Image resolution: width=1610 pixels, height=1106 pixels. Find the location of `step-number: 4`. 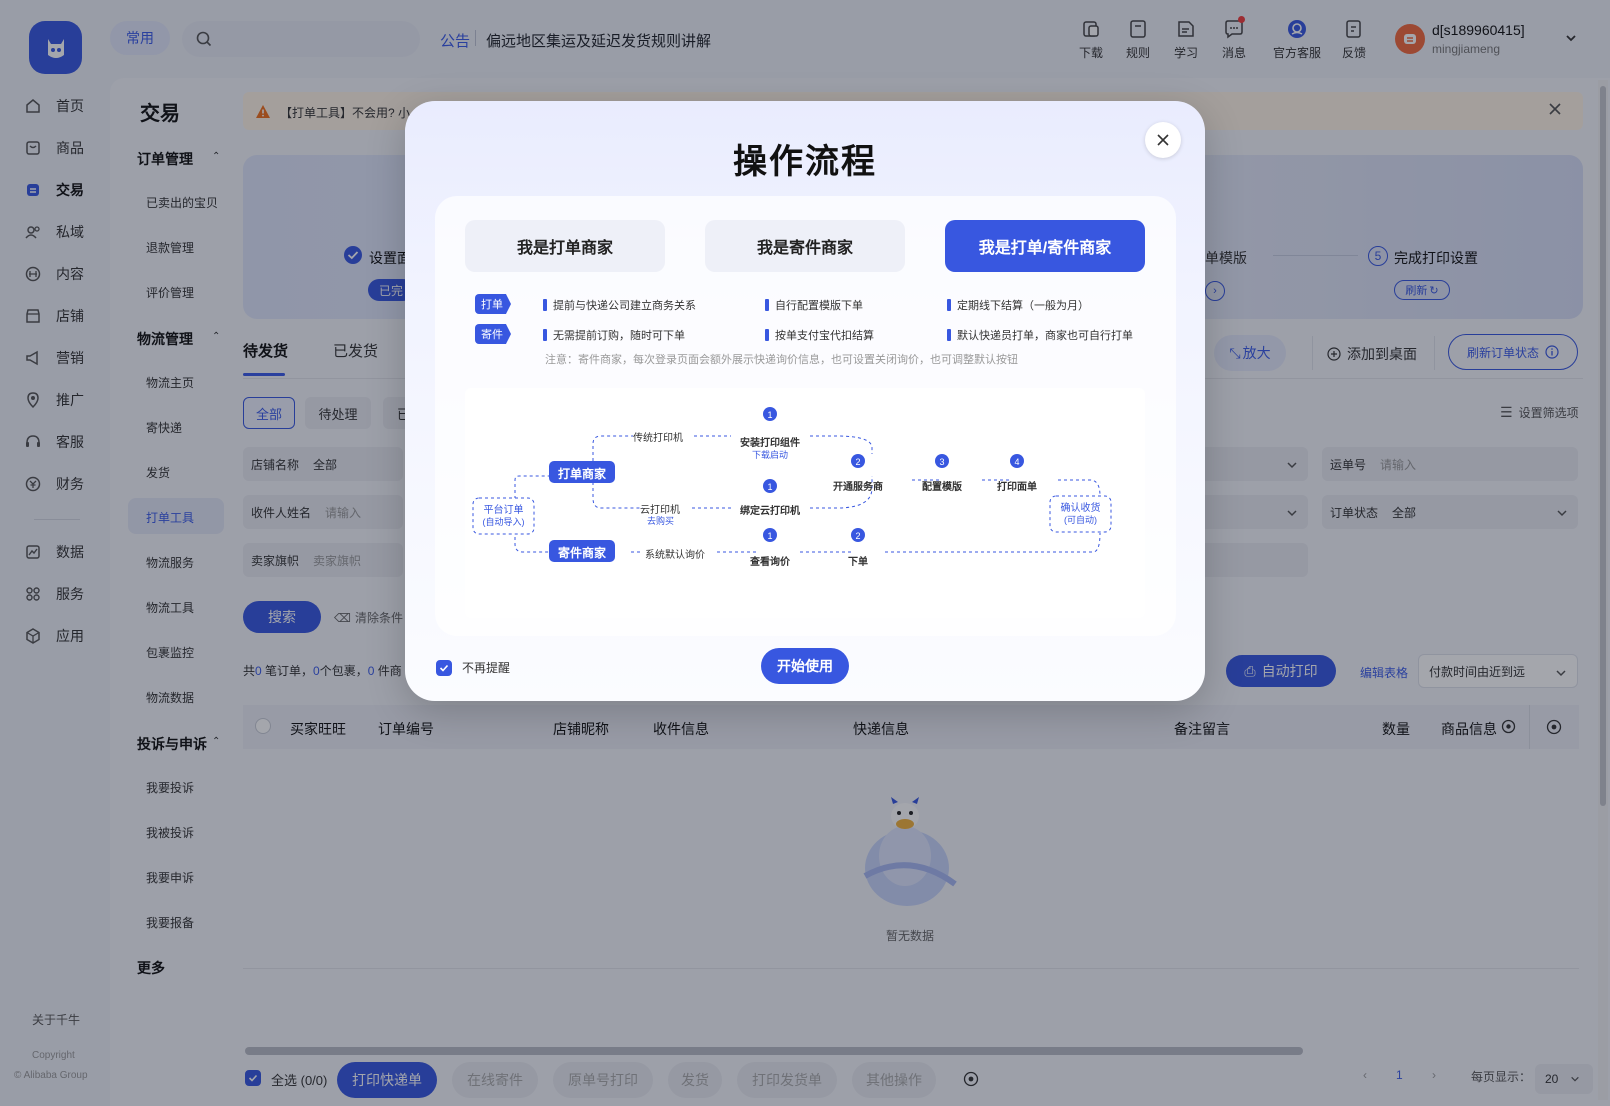

step-number: 4 is located at coordinates (1017, 462).